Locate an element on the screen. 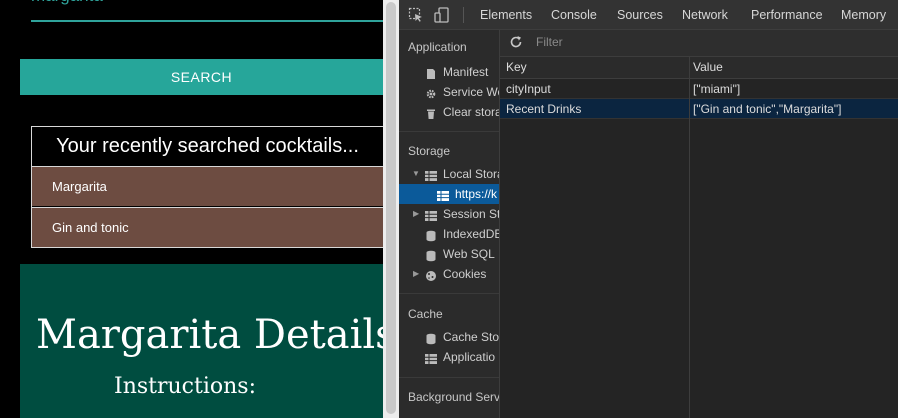 The height and width of the screenshot is (418, 898). drink-details-title: Margarita Details is located at coordinates (209, 335).